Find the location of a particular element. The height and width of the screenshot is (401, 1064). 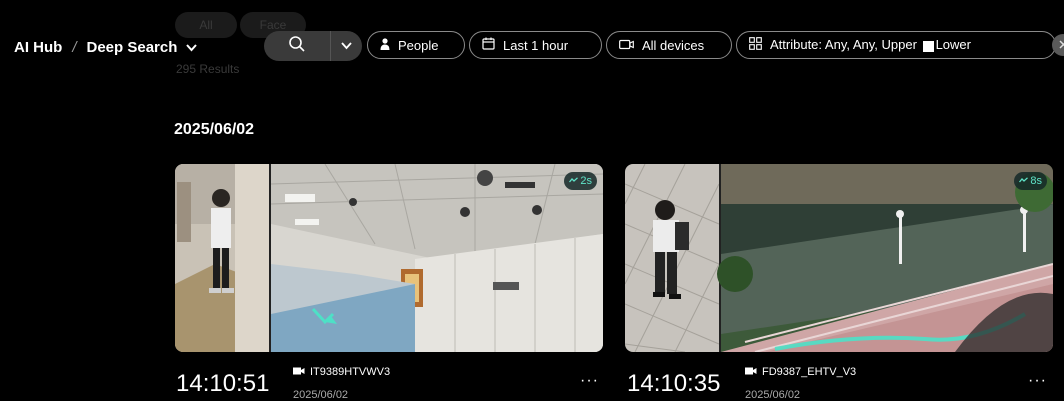

result-device: FD9387_EHTV_V3 is located at coordinates (800, 372).